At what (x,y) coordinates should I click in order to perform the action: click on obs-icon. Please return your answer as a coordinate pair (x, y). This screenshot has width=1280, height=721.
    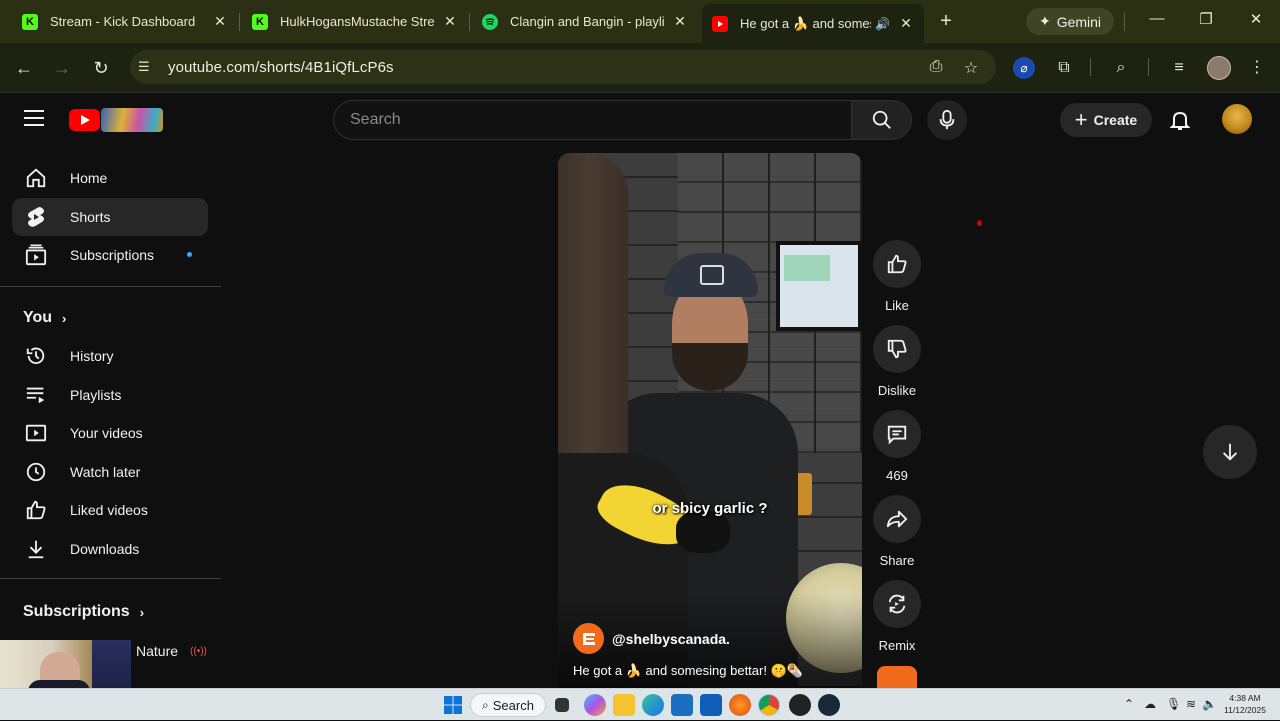
    Looking at the image, I should click on (800, 705).